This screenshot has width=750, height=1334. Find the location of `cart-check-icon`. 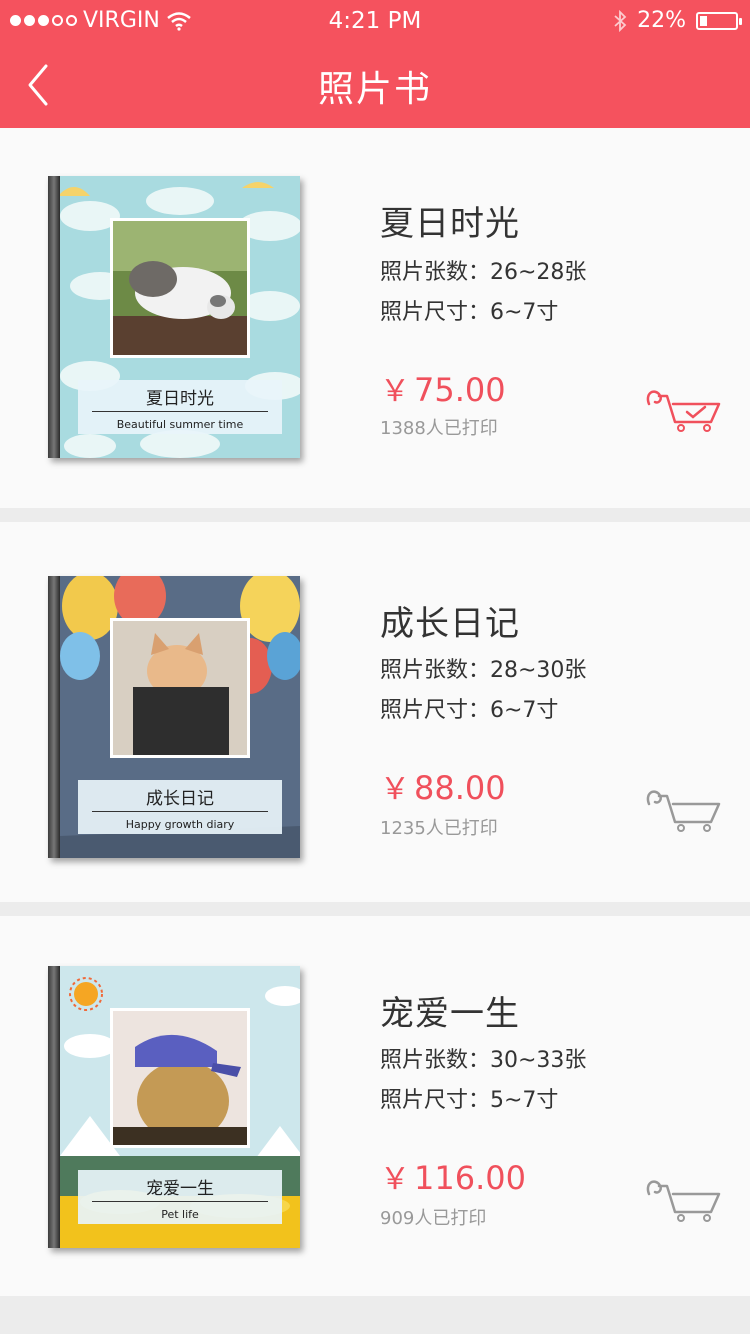

cart-check-icon is located at coordinates (684, 409).